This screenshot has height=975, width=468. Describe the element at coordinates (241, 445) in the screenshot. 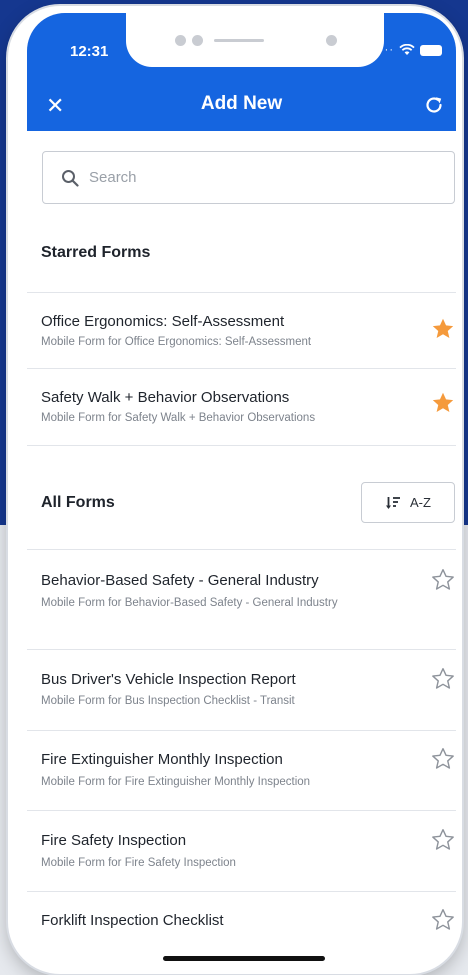

I see `divider` at that location.